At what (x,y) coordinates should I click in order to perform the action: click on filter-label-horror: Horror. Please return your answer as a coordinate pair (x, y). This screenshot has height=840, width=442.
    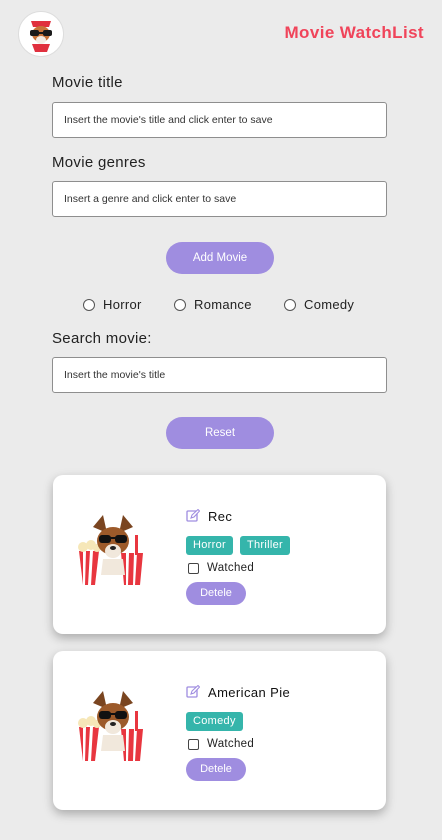
    Looking at the image, I should click on (122, 304).